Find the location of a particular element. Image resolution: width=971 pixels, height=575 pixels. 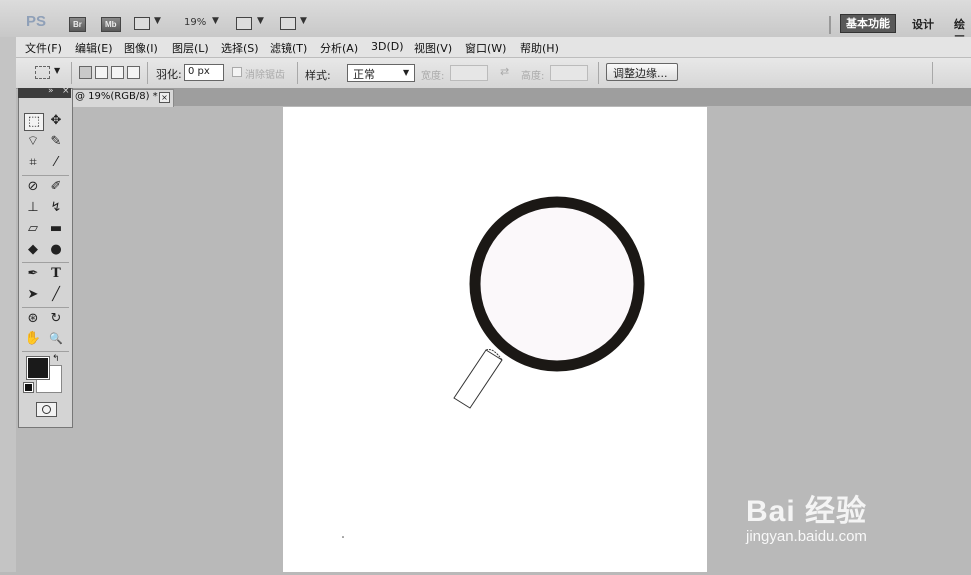

arrange-documents-icon is located at coordinates (244, 23).